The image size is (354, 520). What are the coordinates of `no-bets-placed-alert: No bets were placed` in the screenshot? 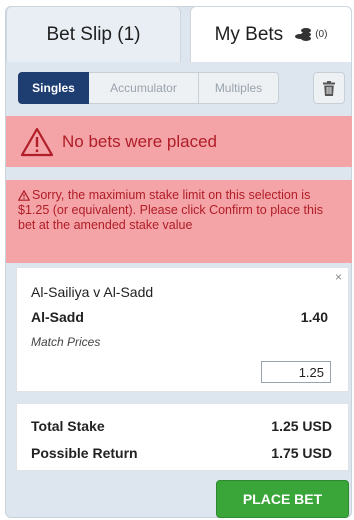 It's located at (179, 141).